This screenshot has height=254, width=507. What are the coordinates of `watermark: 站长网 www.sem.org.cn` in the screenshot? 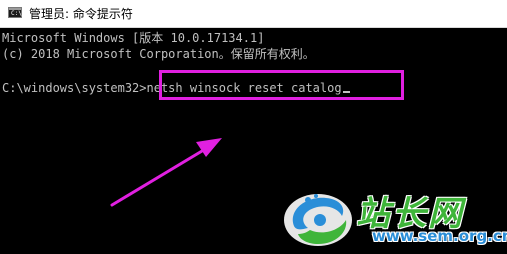 It's located at (388, 217).